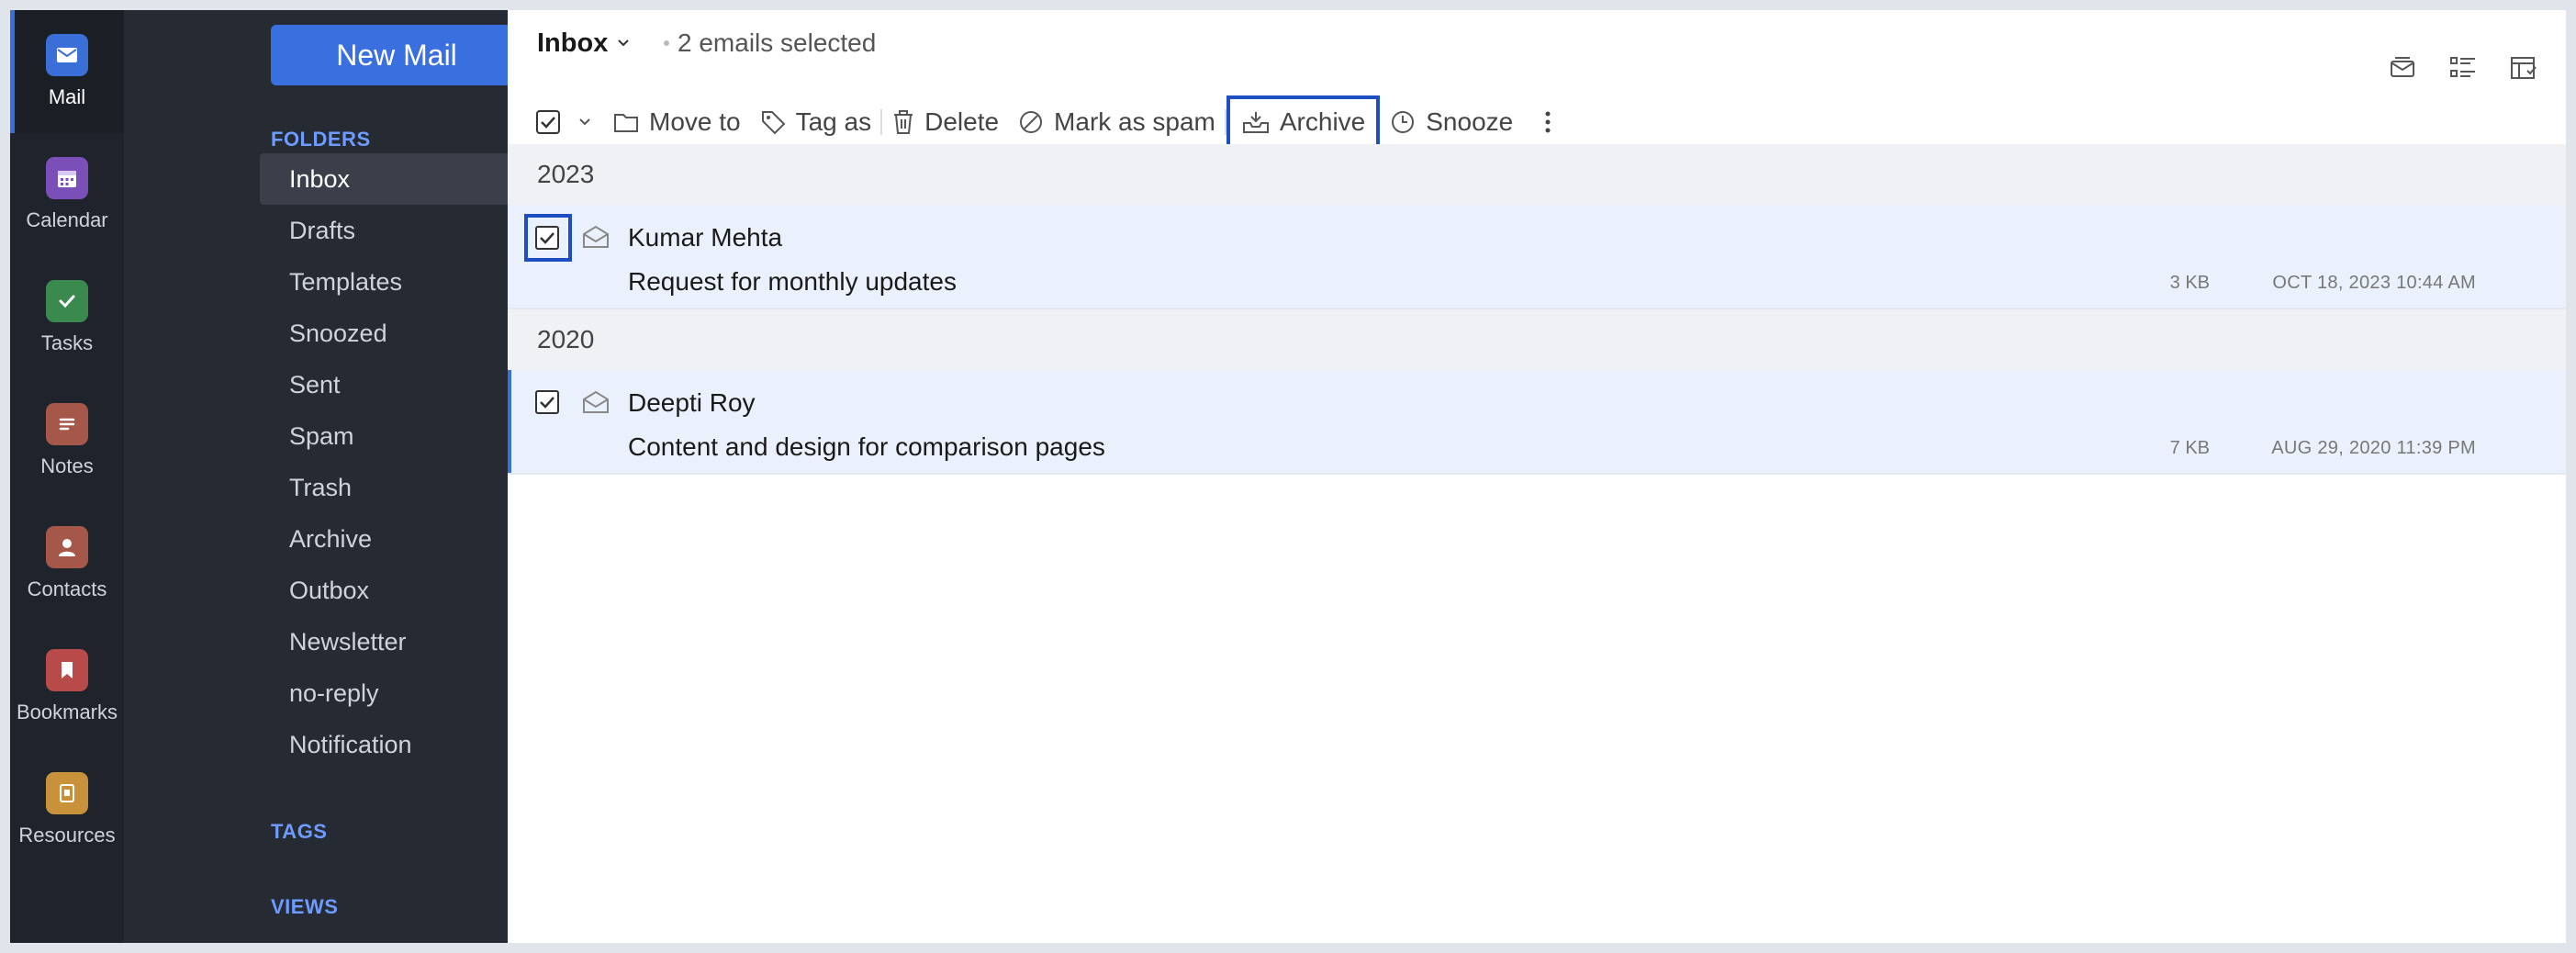 This screenshot has width=2576, height=953. I want to click on email-sender: Kumar Mehta, so click(705, 238).